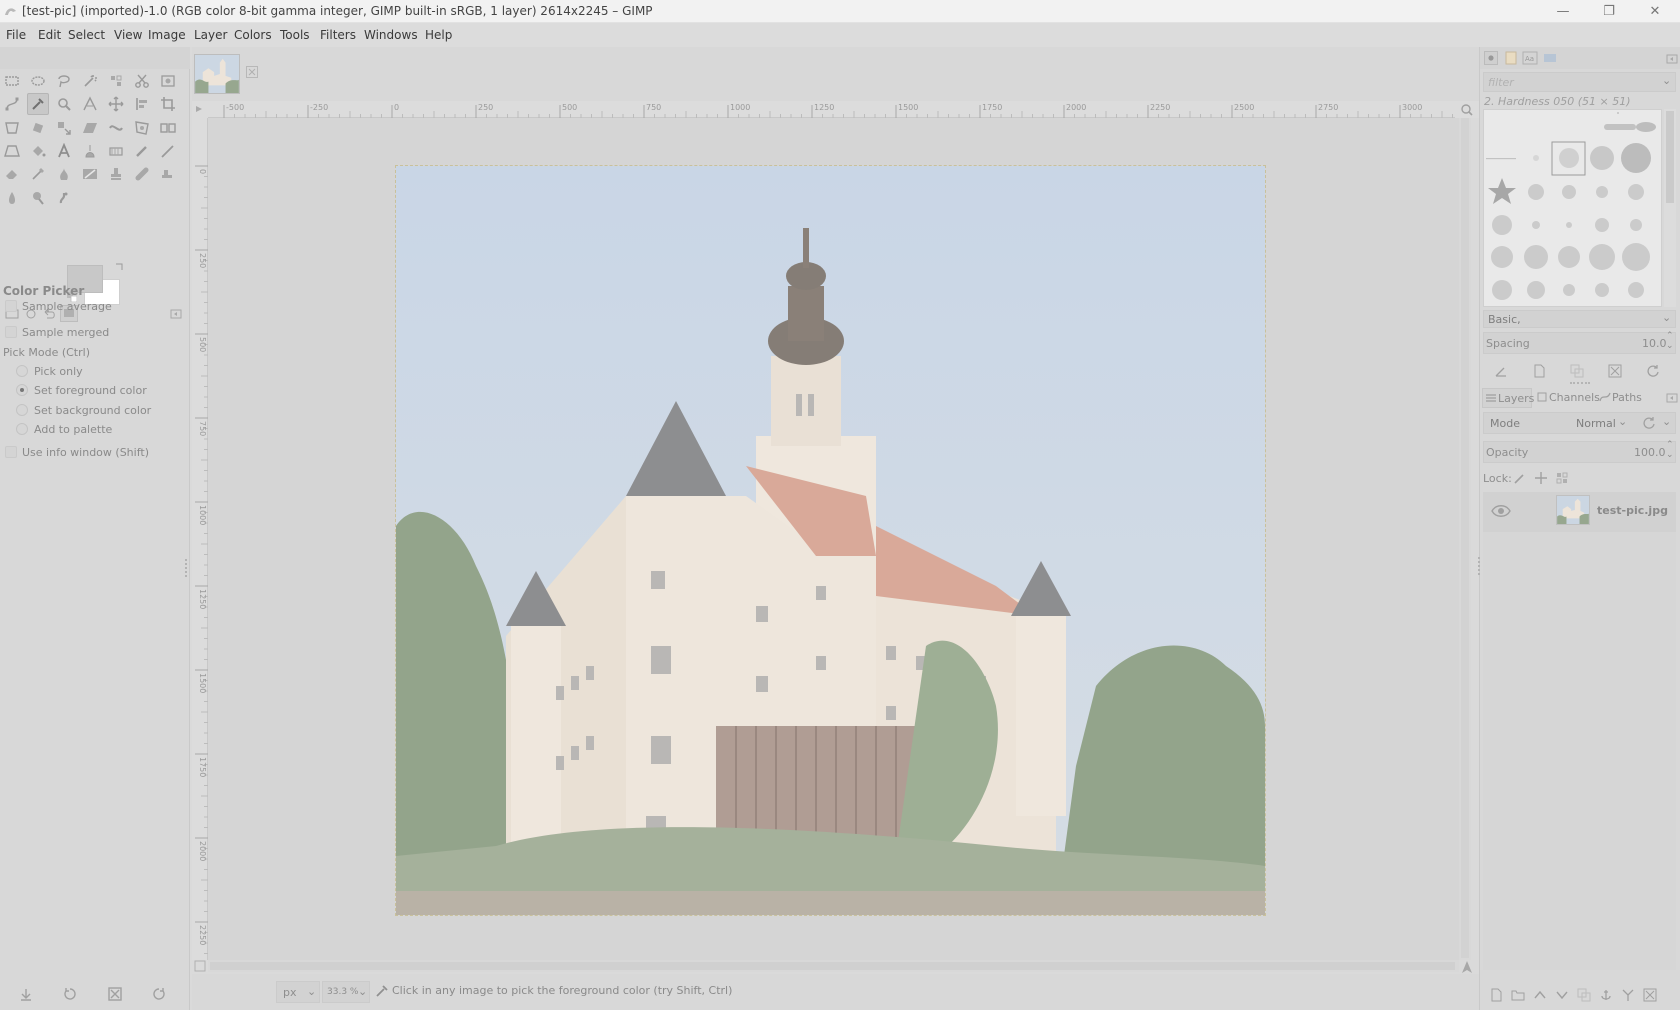 This screenshot has width=1680, height=1010. What do you see at coordinates (90, 81) in the screenshot?
I see `fuzzy-select-icon` at bounding box center [90, 81].